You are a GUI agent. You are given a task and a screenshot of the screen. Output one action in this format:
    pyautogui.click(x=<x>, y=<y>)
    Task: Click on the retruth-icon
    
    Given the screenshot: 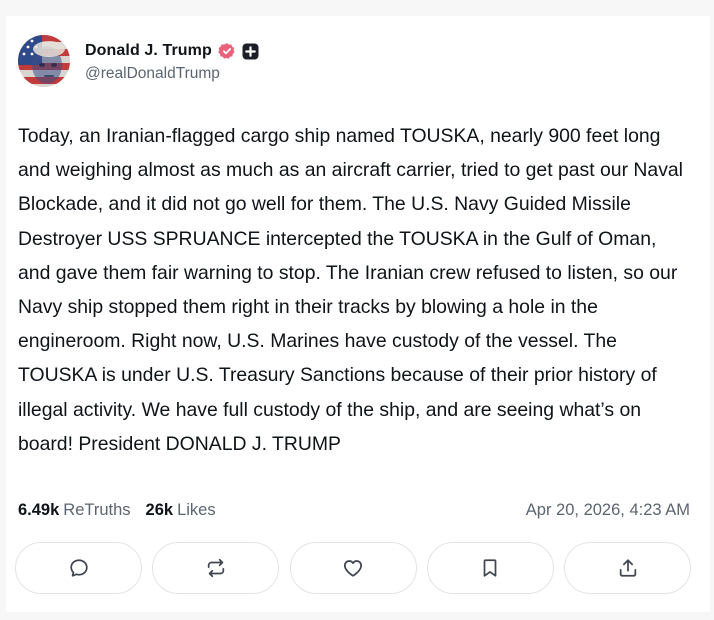 What is the action you would take?
    pyautogui.click(x=215, y=568)
    